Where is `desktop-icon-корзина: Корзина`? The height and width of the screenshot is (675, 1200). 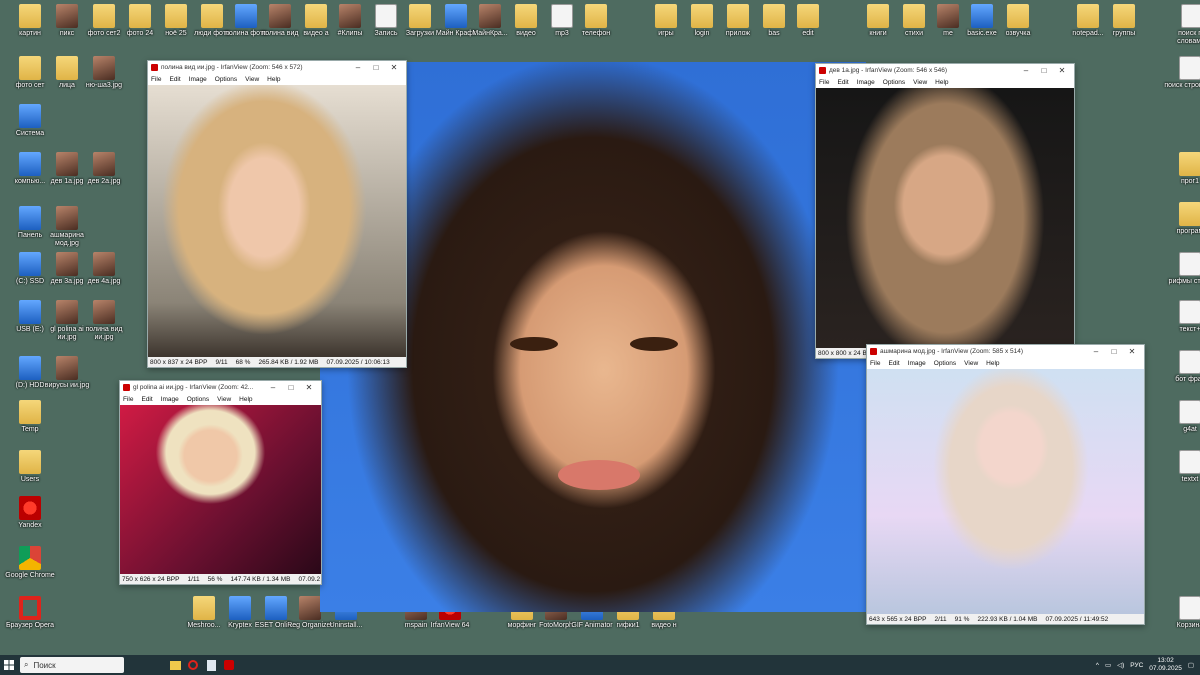
desktop-icon-корзина: Корзина is located at coordinates (1182, 613).